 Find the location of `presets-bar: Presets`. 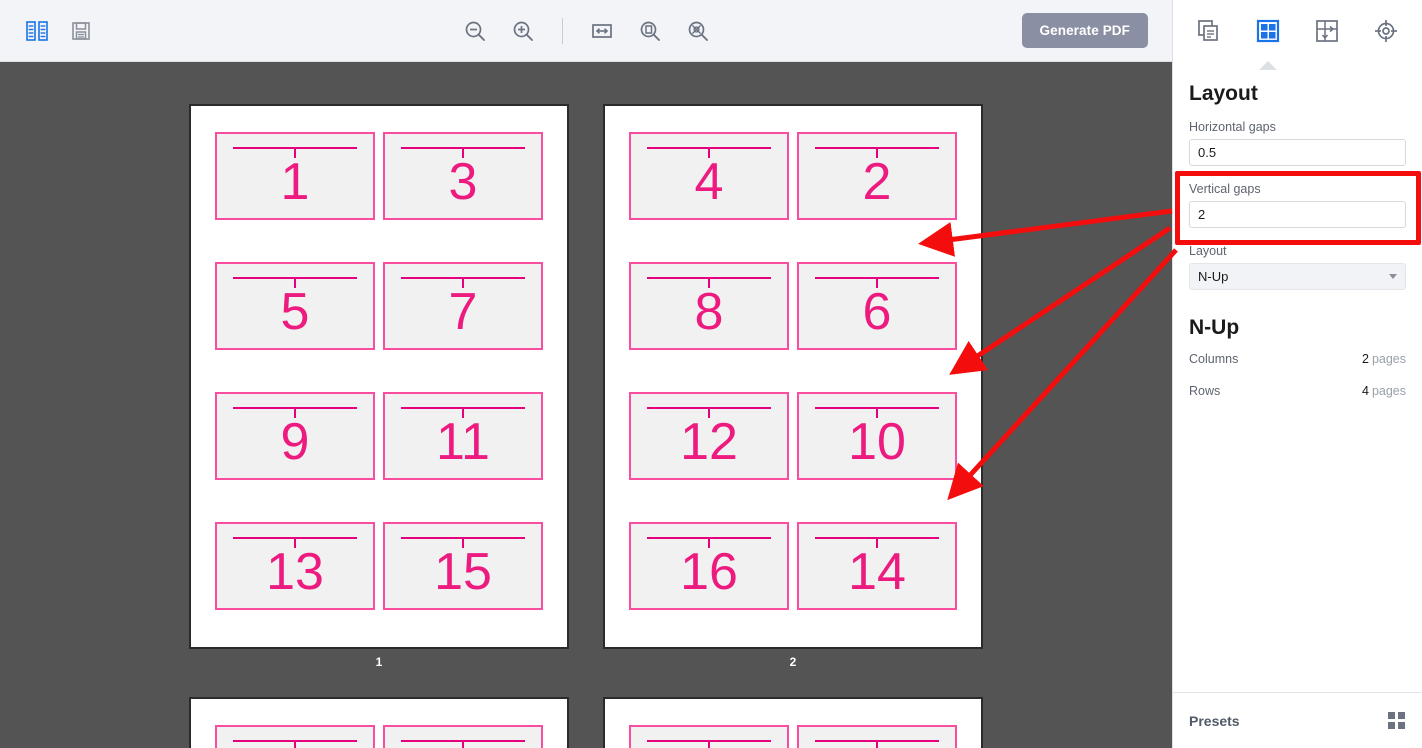

presets-bar: Presets is located at coordinates (1297, 720).